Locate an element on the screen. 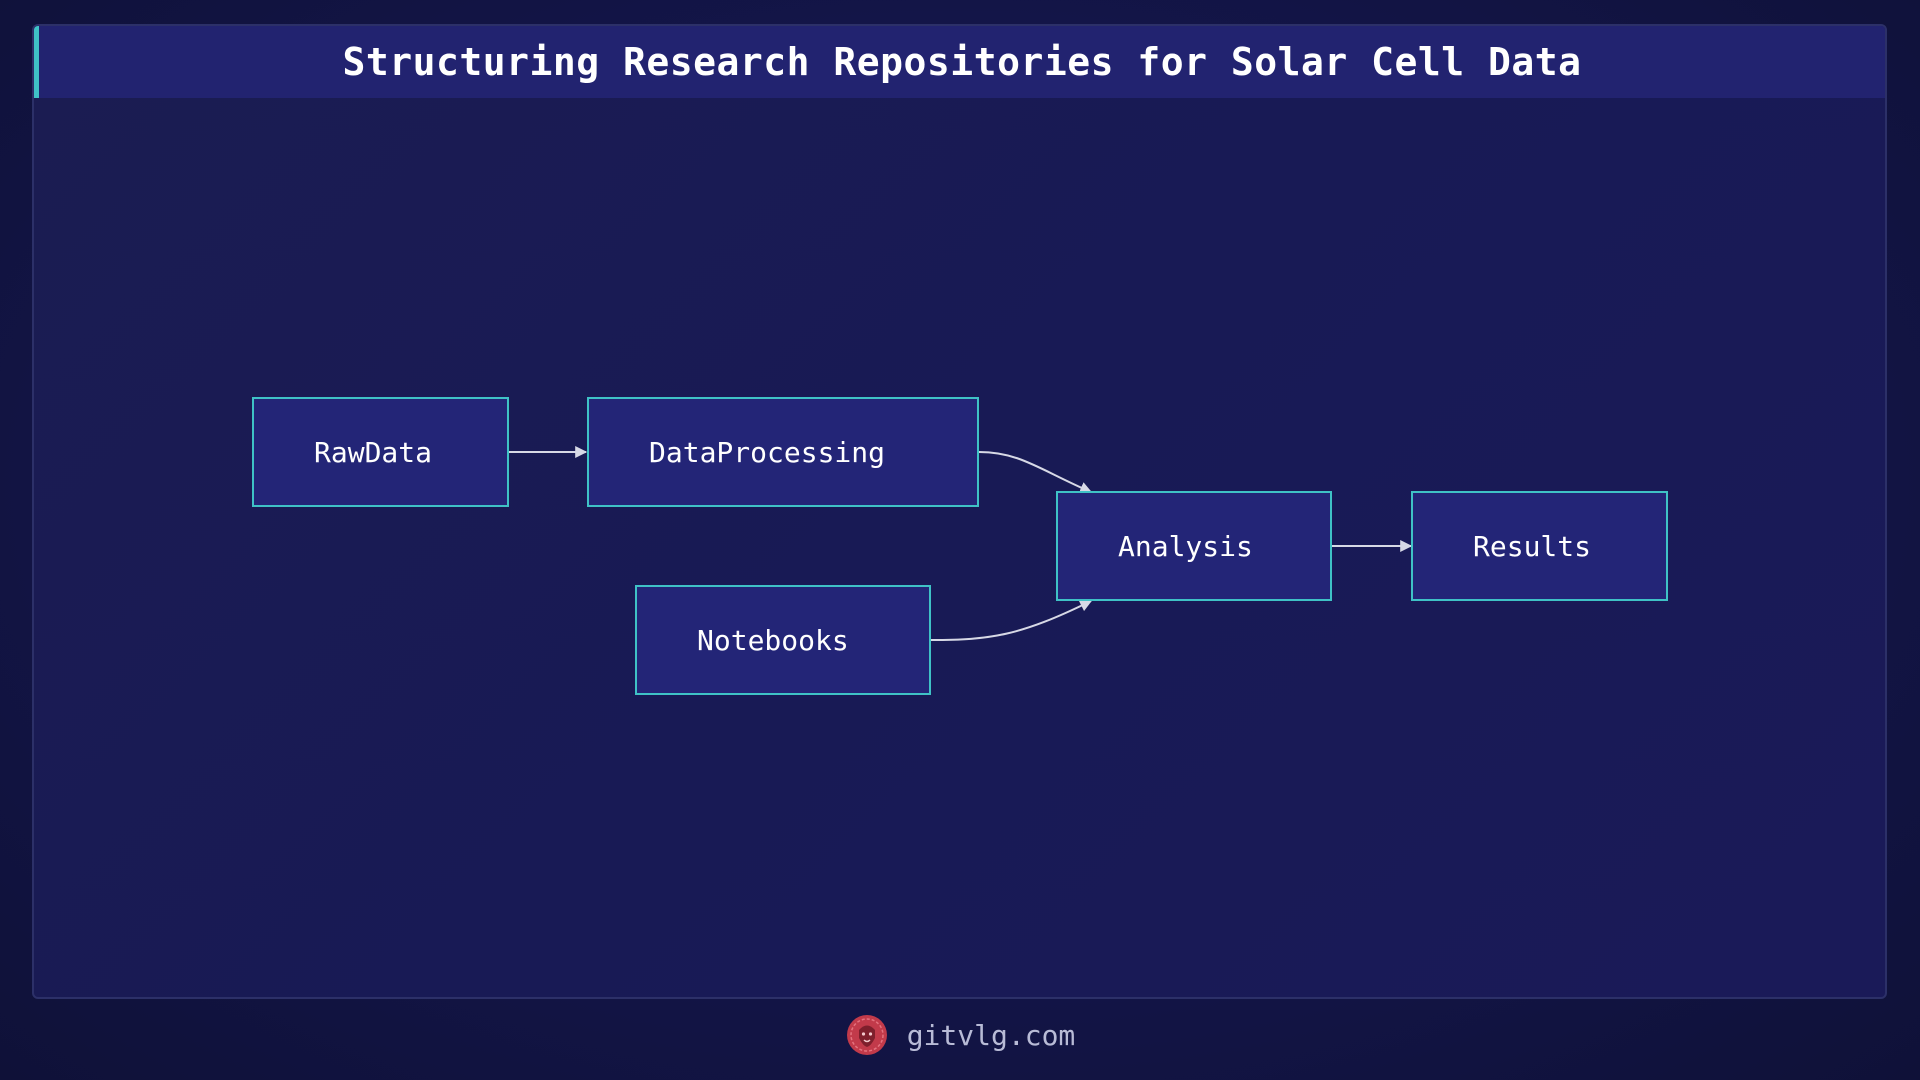 The width and height of the screenshot is (1920, 1080). node-rawdata: RawData is located at coordinates (380, 452).